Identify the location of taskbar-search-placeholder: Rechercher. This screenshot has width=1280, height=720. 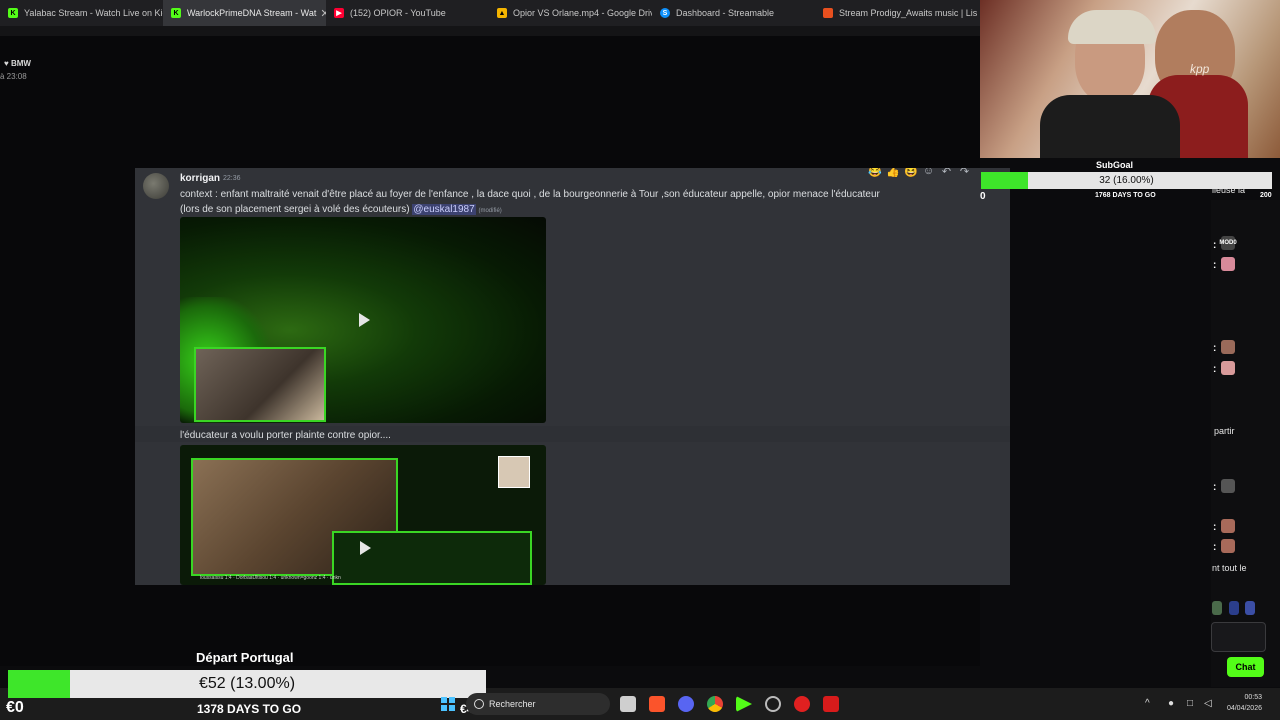
(512, 704).